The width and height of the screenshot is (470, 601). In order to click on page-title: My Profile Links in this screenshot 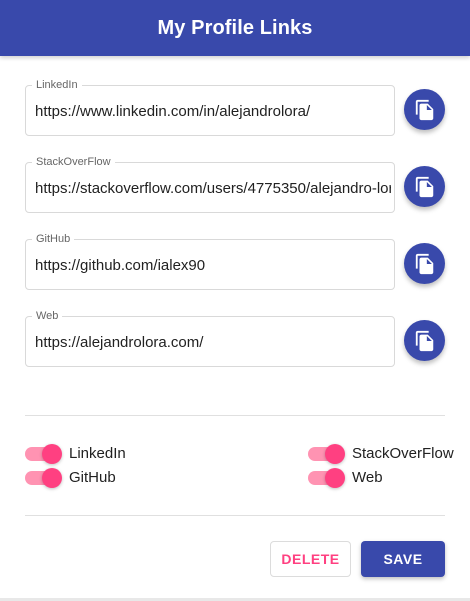, I will do `click(235, 27)`.